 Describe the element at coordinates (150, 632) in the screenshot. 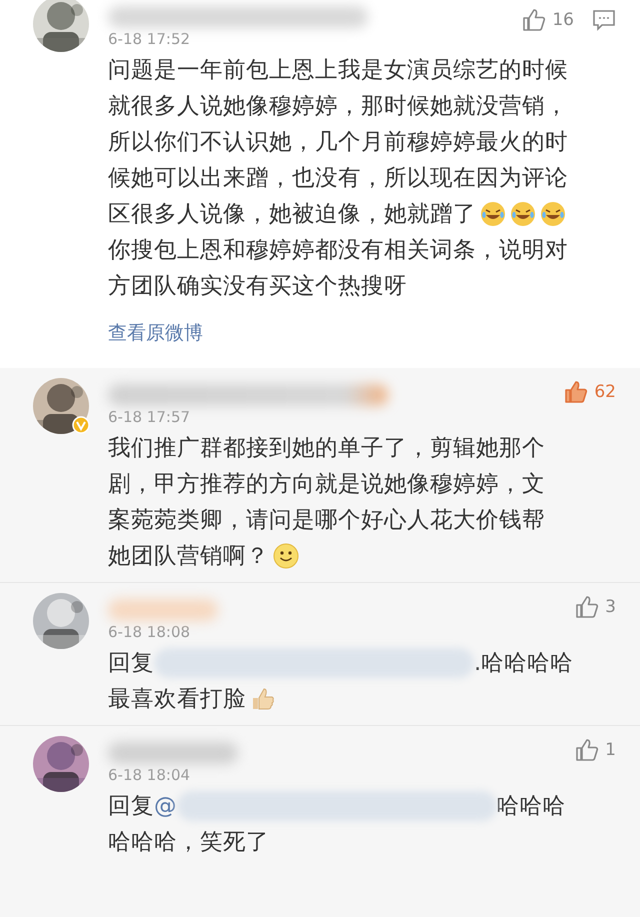

I see `comment-time: 6-18 18:08` at that location.